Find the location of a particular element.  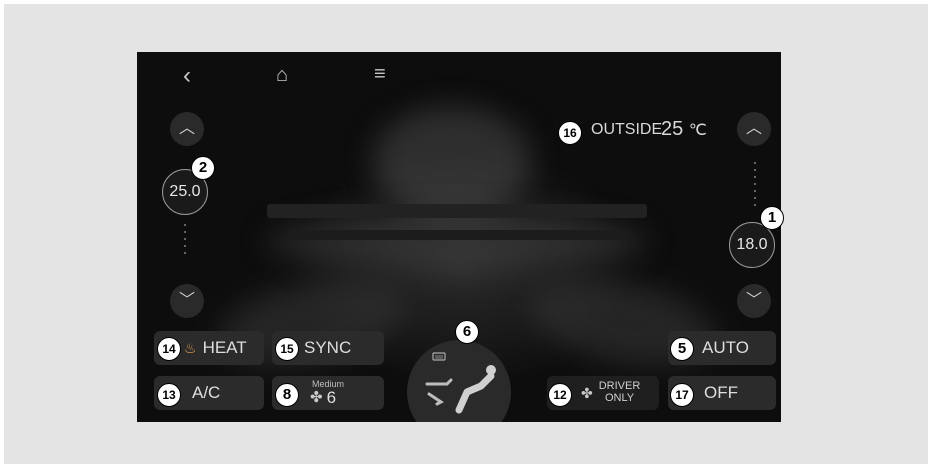

dashboard-glow is located at coordinates (457, 242).